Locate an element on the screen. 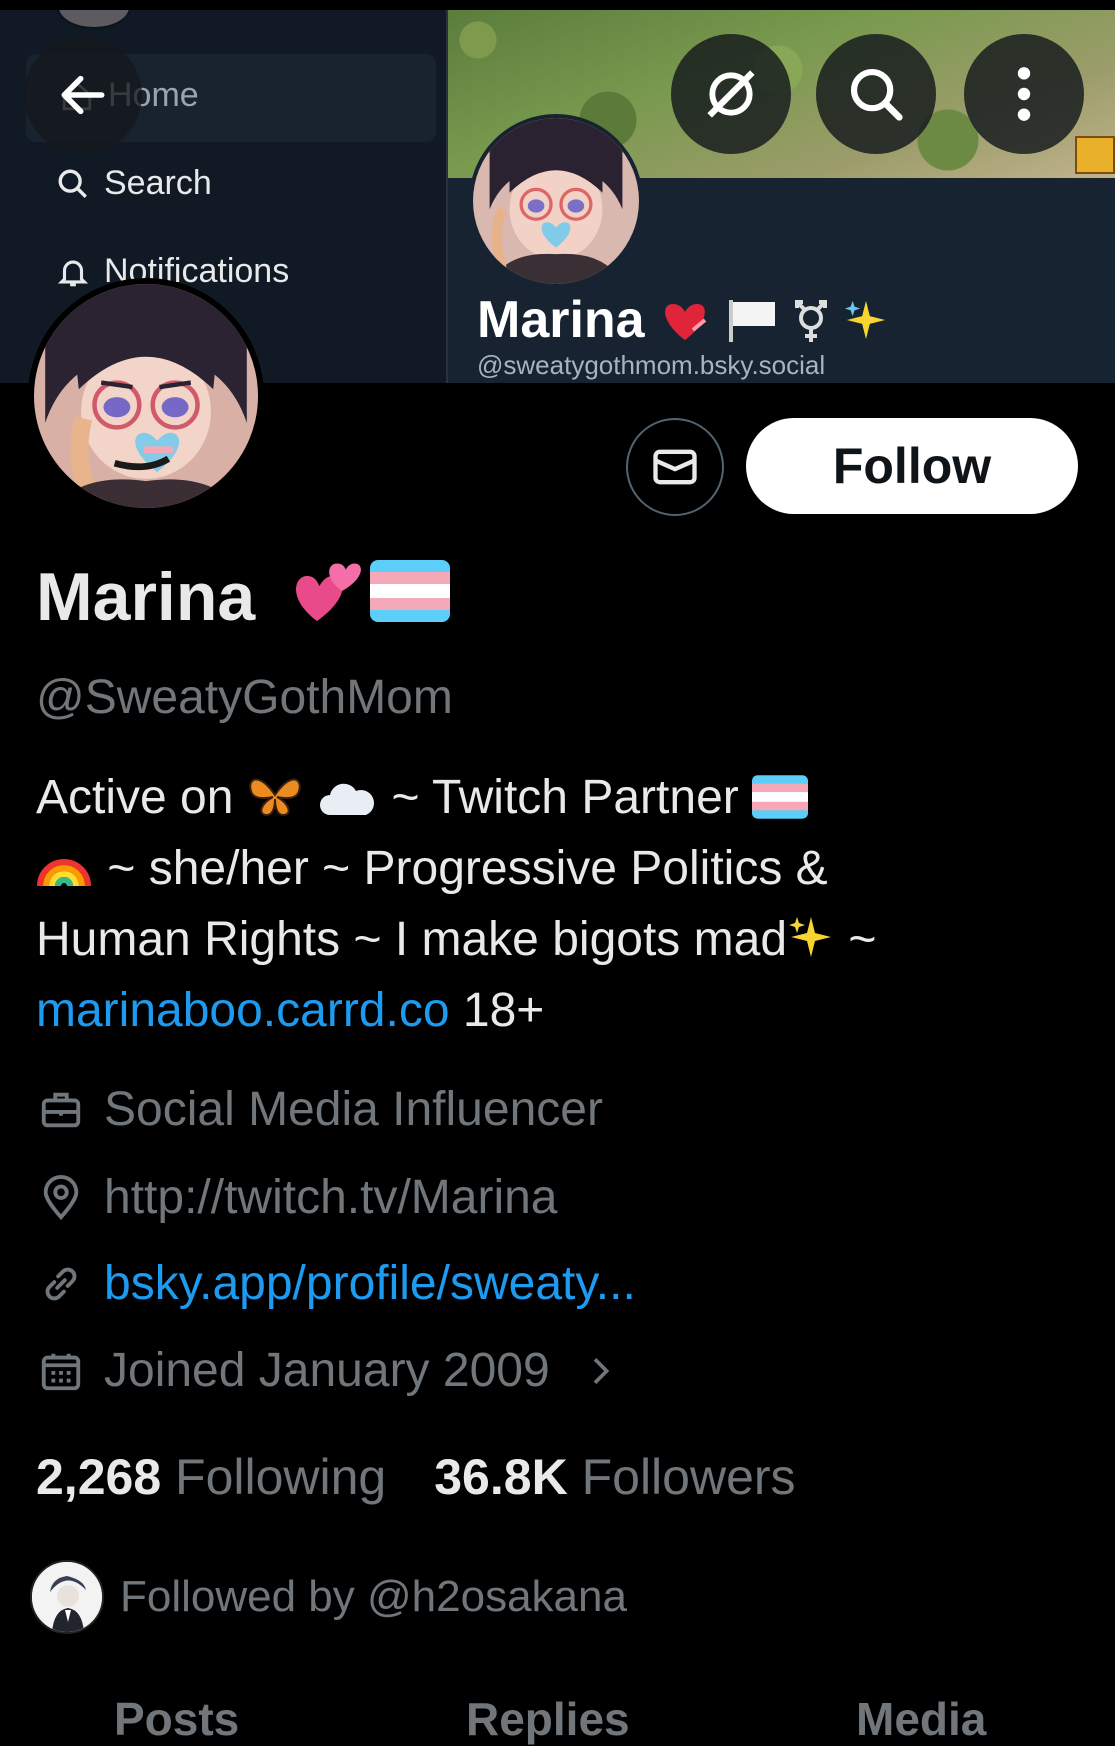  profile-location: http://twitch.tv/Marina is located at coordinates (298, 1197).